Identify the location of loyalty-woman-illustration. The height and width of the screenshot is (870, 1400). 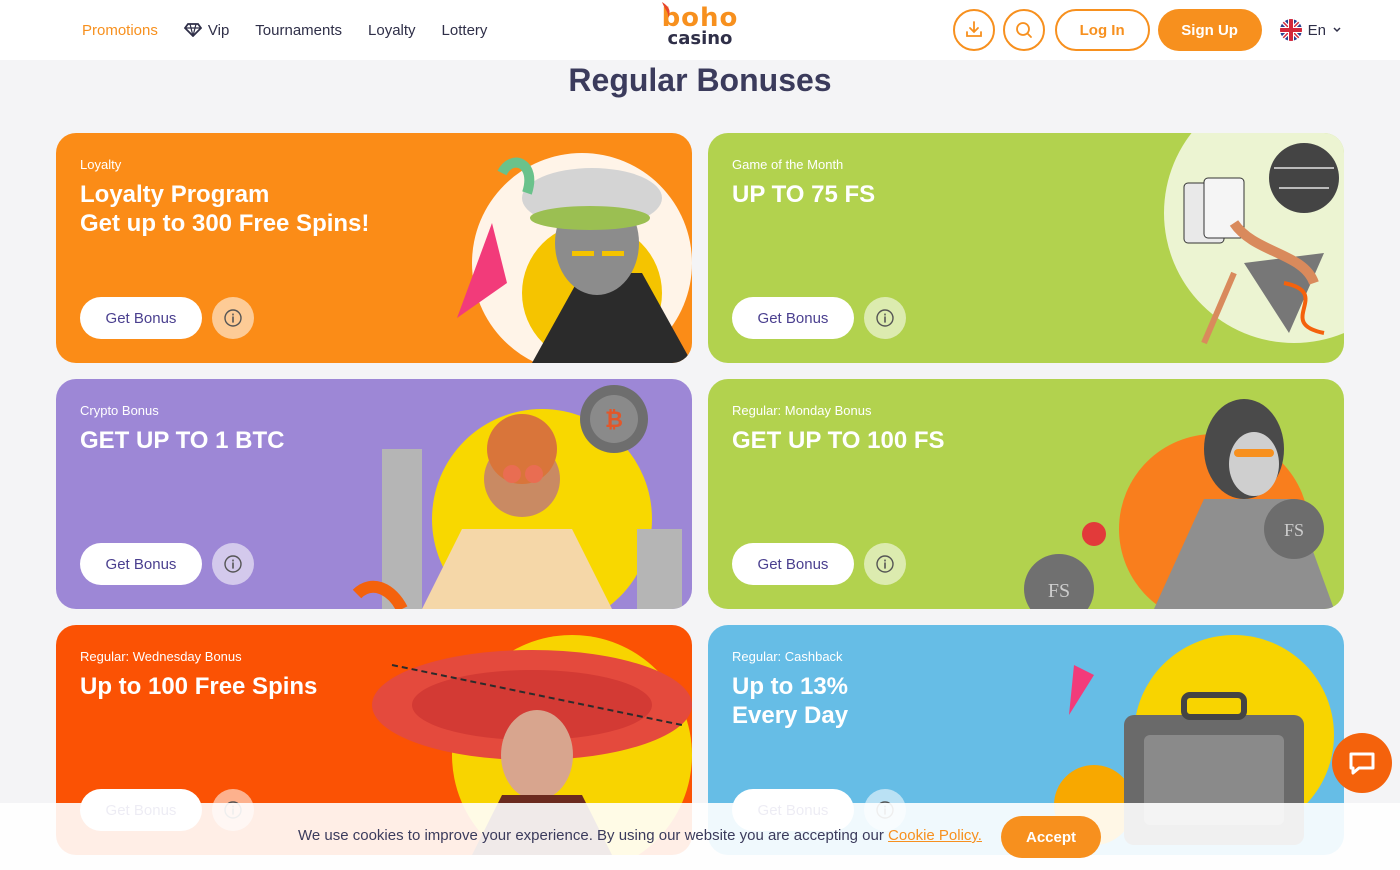
(574, 258).